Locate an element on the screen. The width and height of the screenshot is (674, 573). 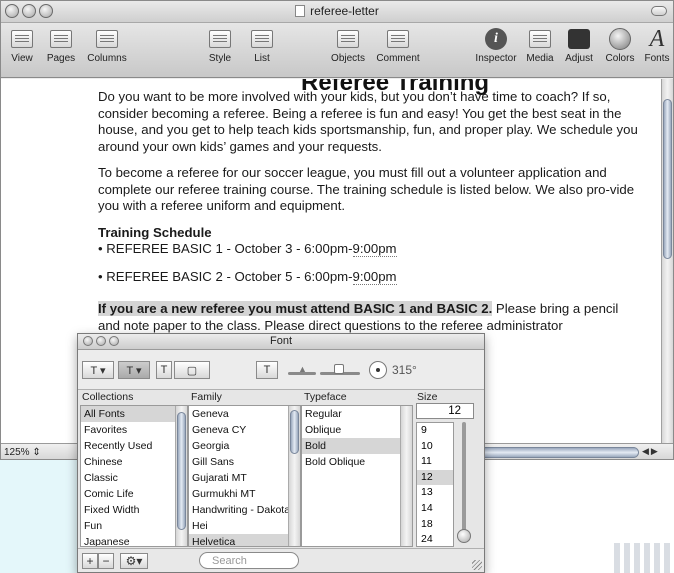
document-color-button: ▢ is located at coordinates (192, 370).